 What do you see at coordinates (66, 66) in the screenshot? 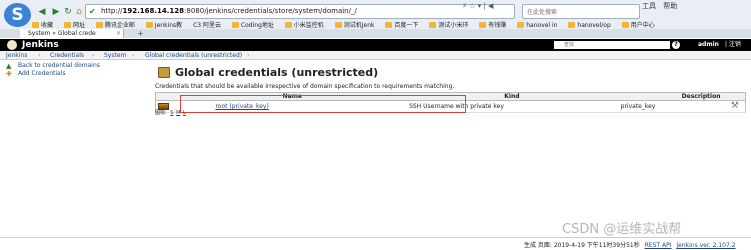
I see `back-to-domains-link: ▲ Back to credential domains` at bounding box center [66, 66].